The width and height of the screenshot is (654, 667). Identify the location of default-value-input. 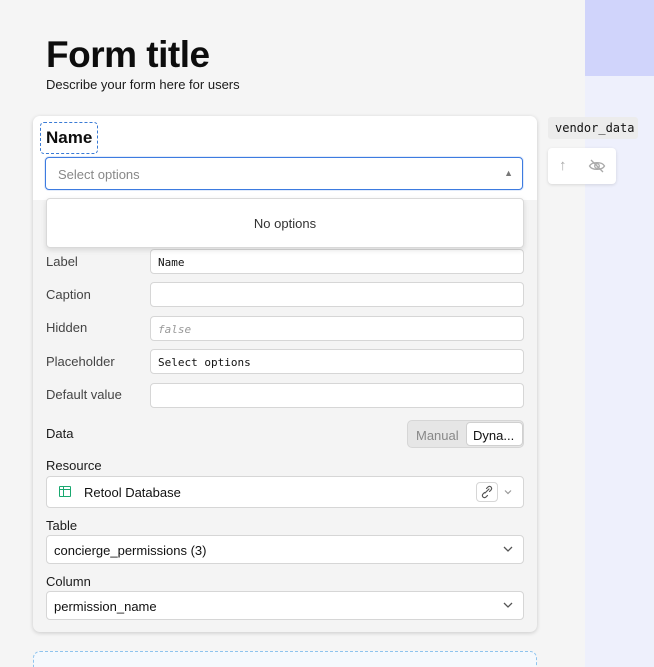
(337, 395).